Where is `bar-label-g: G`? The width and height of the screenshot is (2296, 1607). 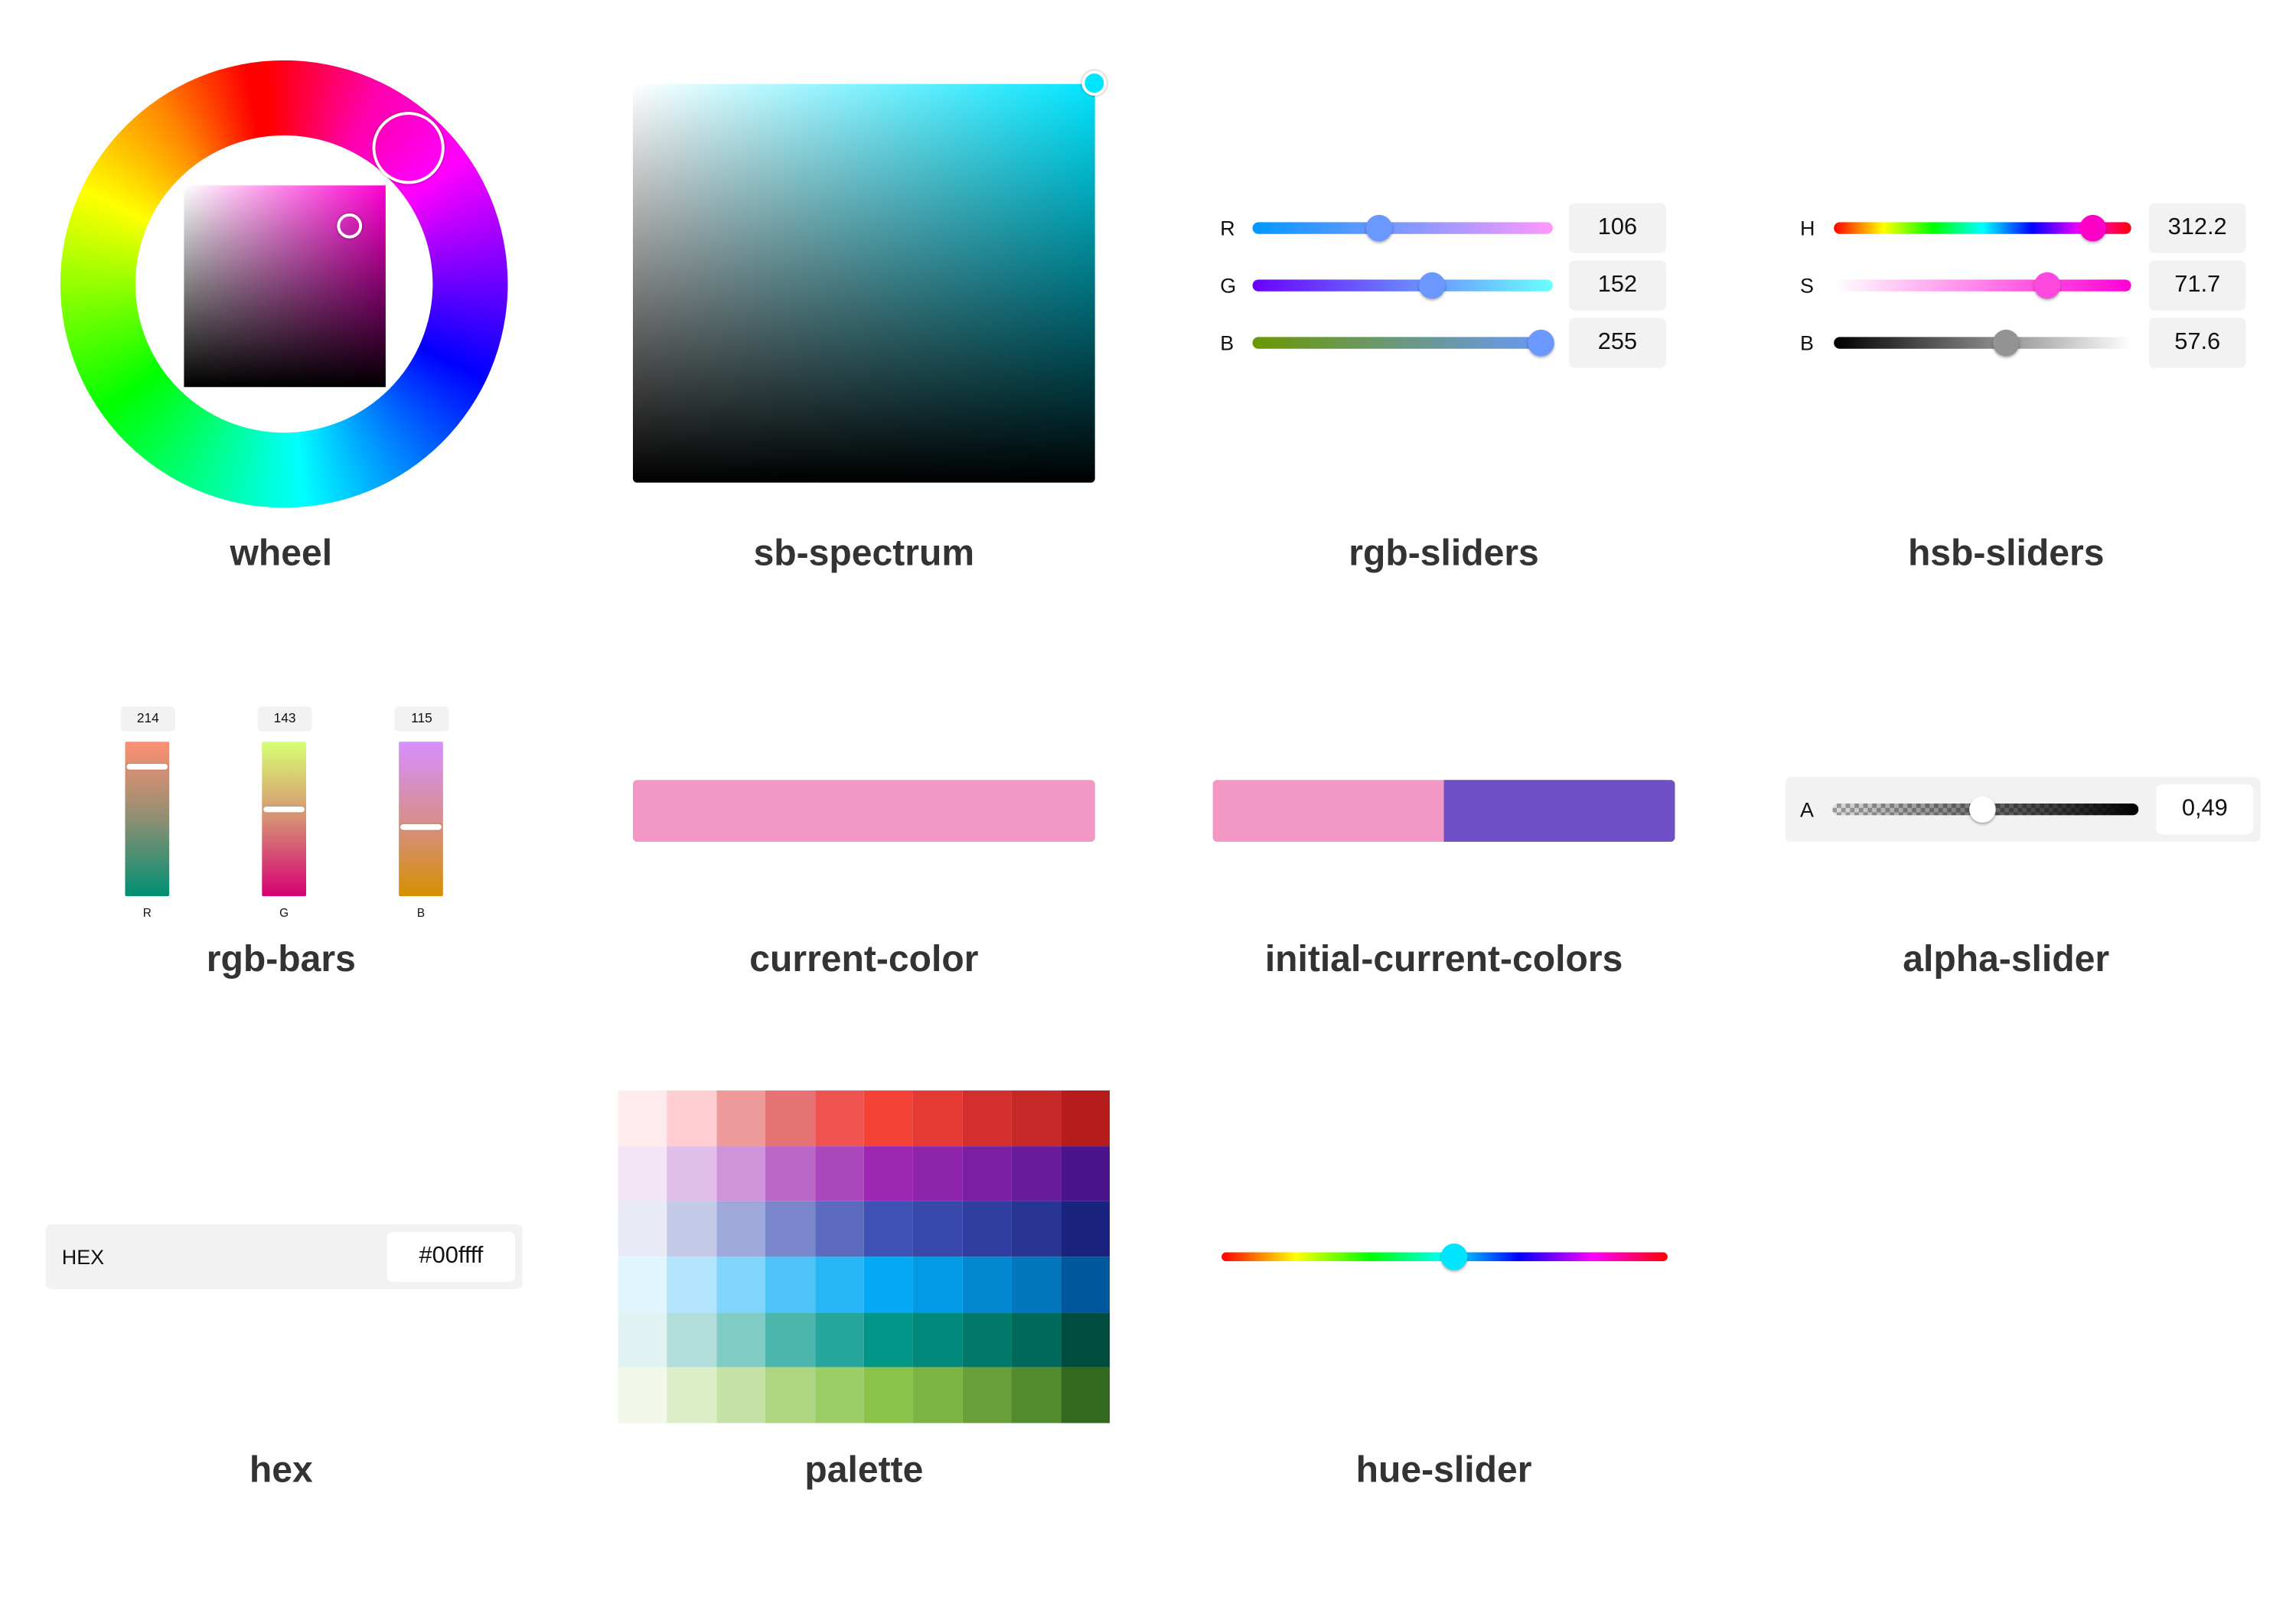
bar-label-g: G is located at coordinates (284, 913).